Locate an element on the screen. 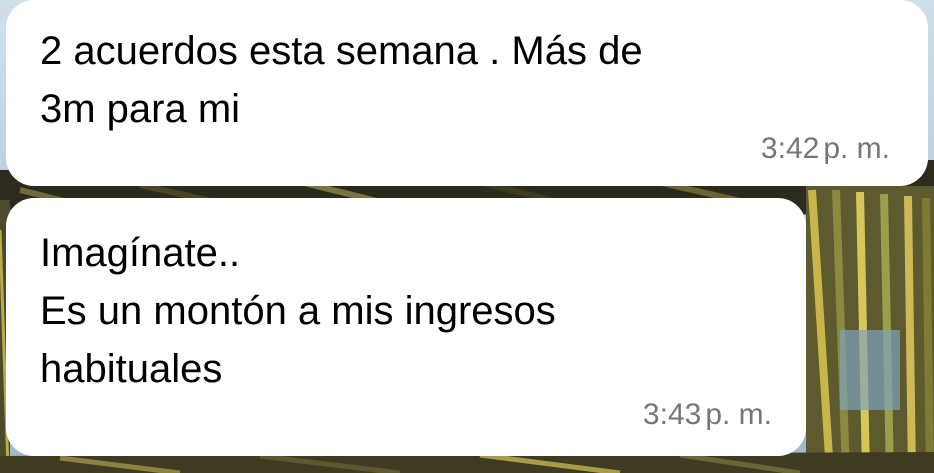 This screenshot has width=934, height=473. message-timestamp: 3:43 p. m. is located at coordinates (707, 415).